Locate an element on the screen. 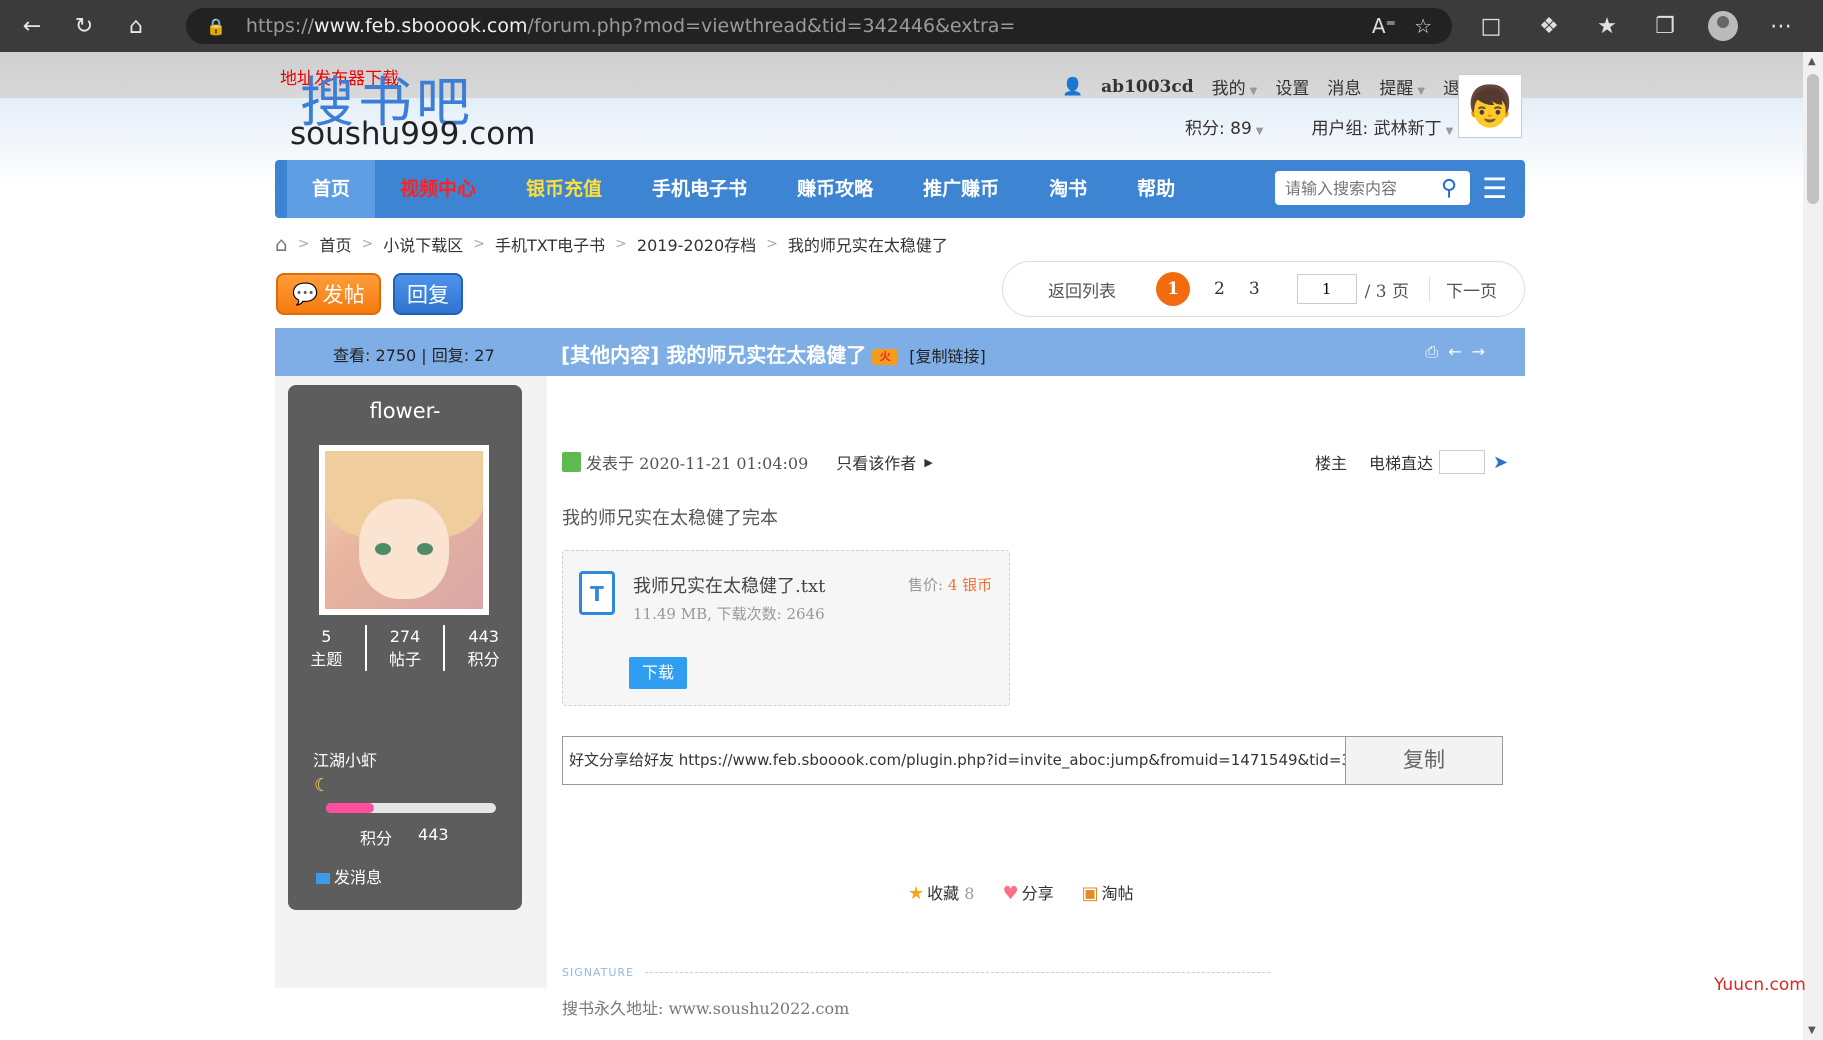 The image size is (1823, 1040). author-stats: 5 主题 274 帖子 443 积分 is located at coordinates (405, 648).